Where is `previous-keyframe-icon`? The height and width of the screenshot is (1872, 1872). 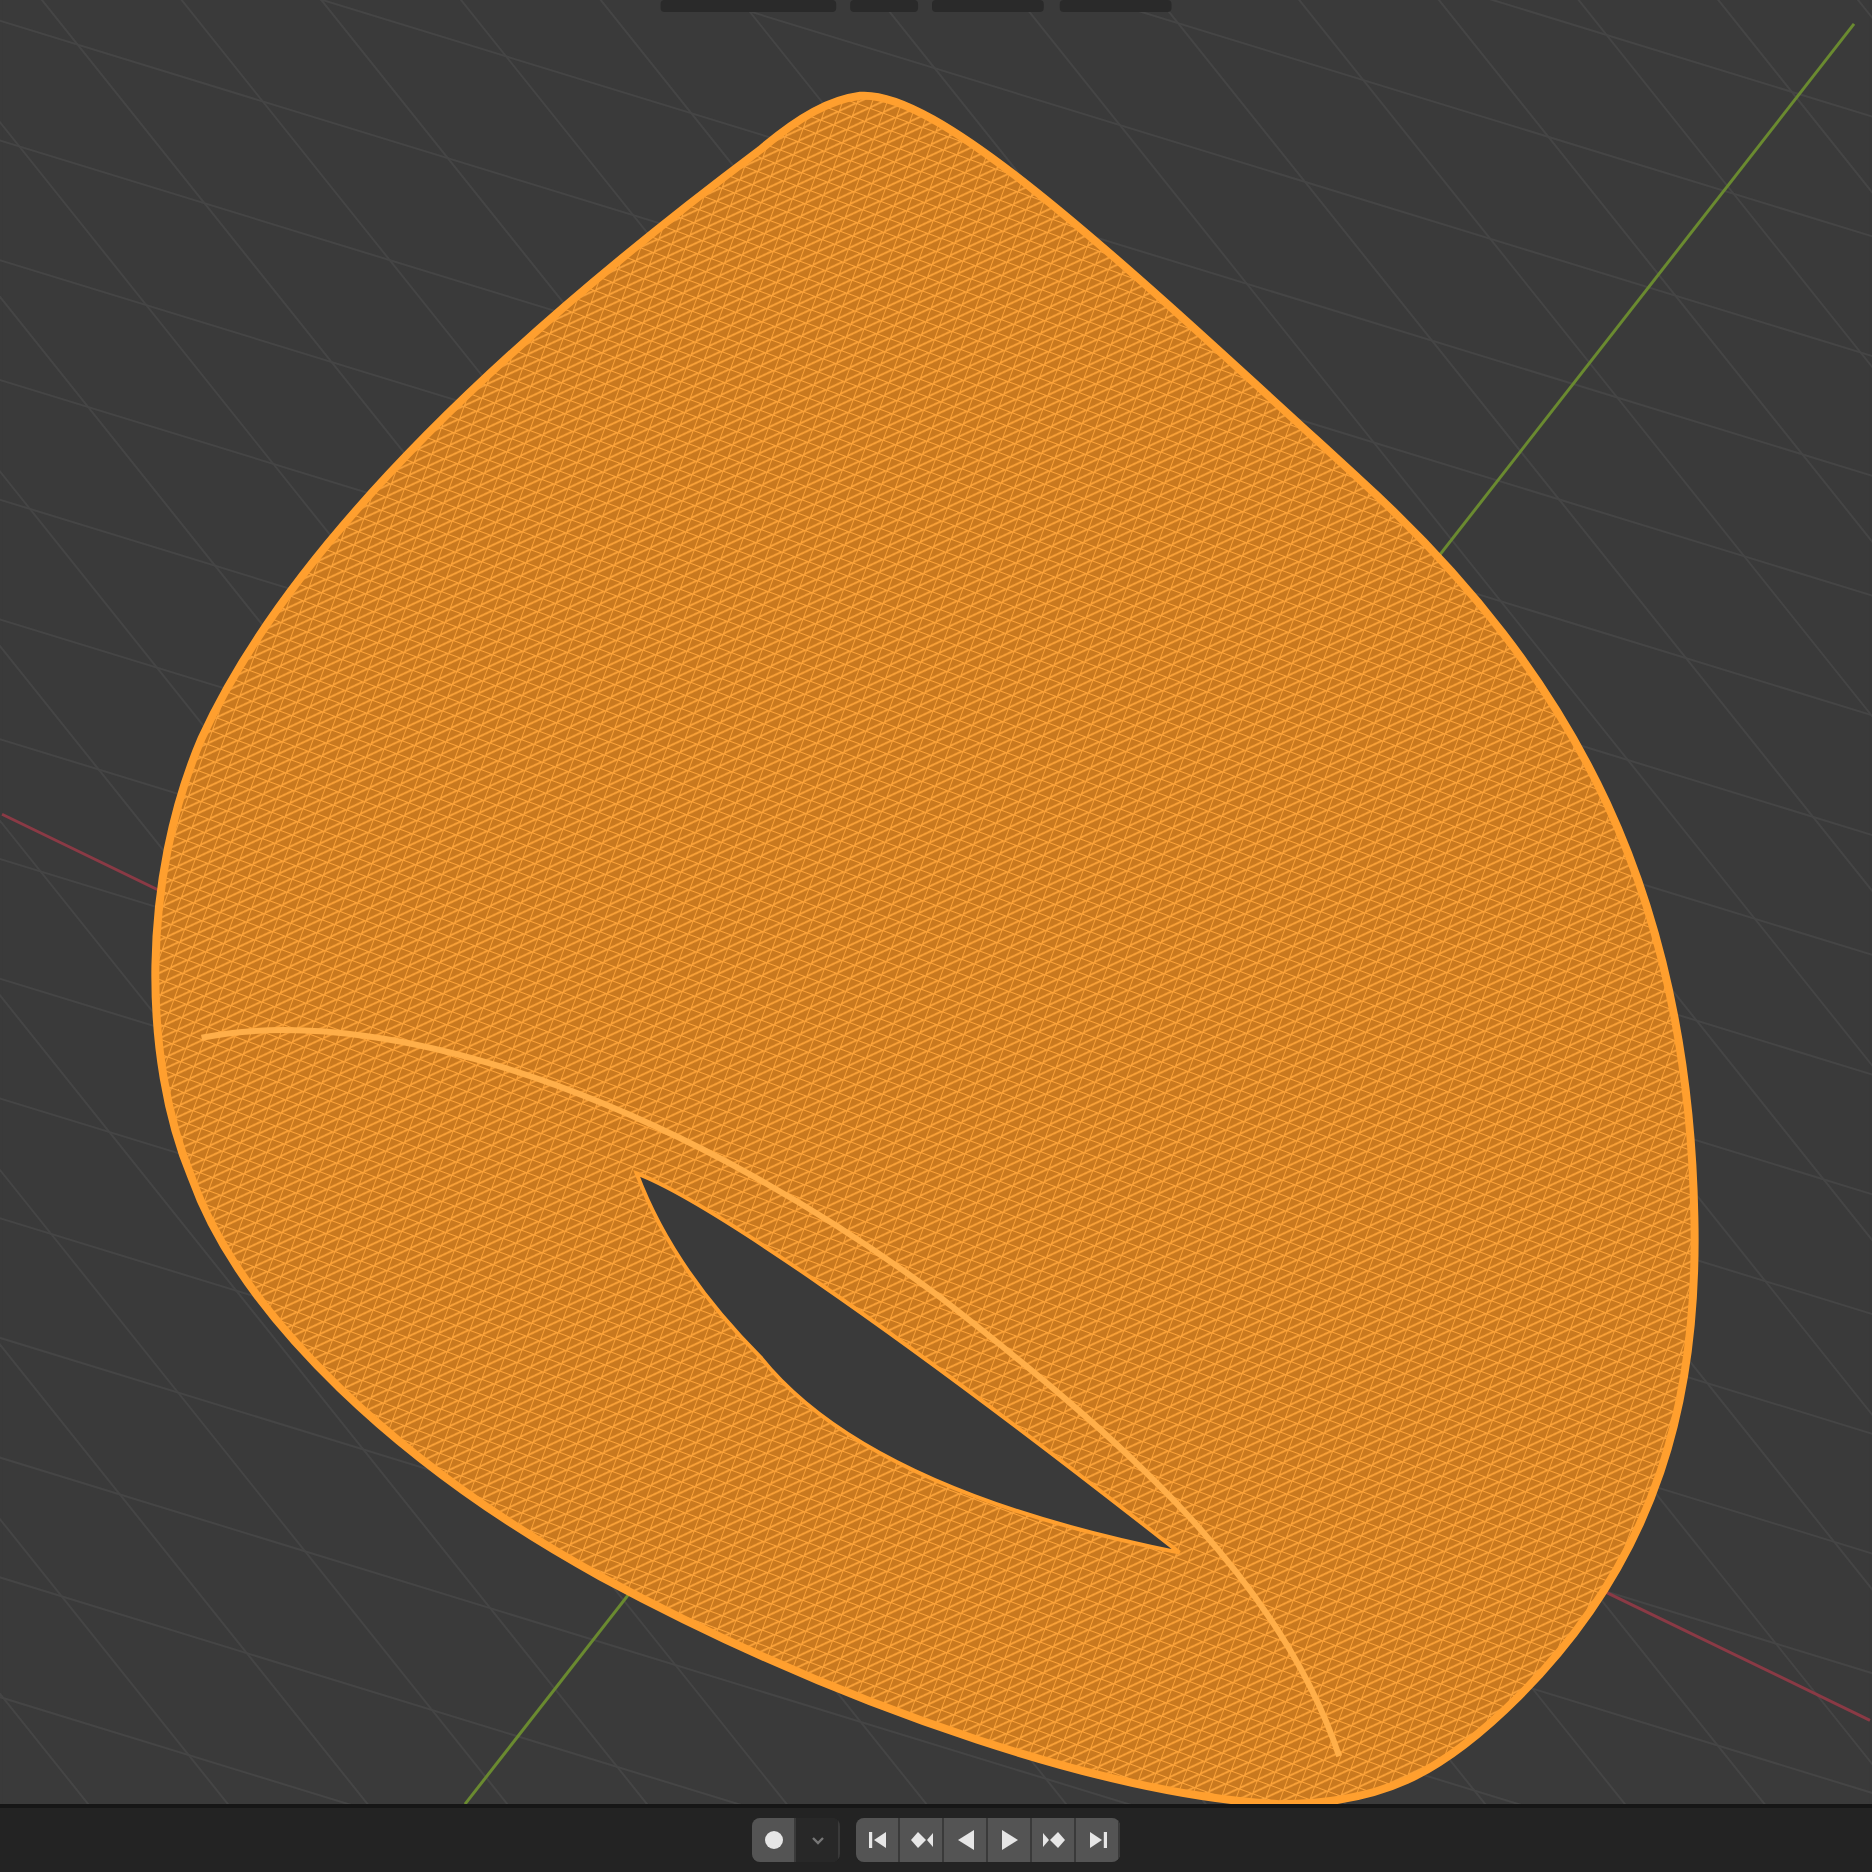 previous-keyframe-icon is located at coordinates (921, 1840).